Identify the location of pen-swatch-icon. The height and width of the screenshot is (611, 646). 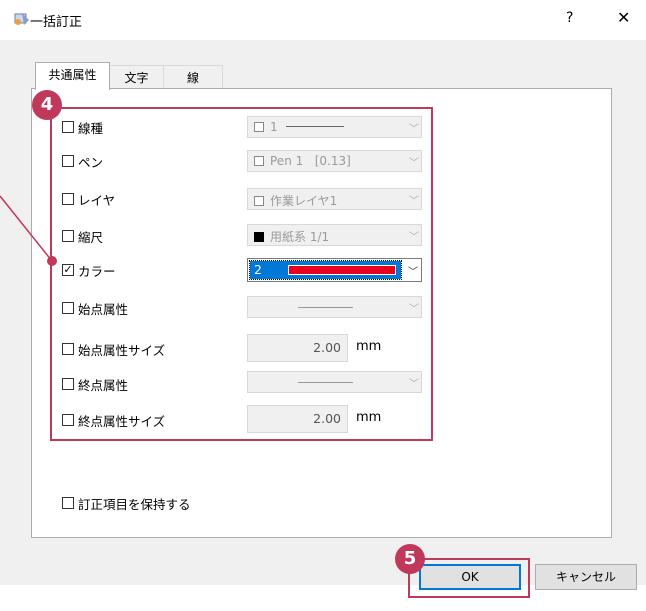
(259, 161).